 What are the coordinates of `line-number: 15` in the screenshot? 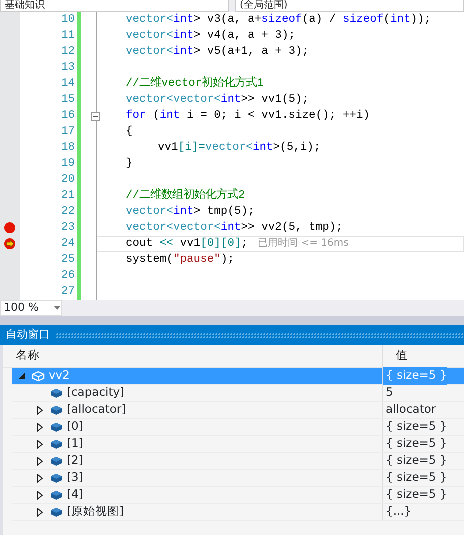 It's located at (67, 100).